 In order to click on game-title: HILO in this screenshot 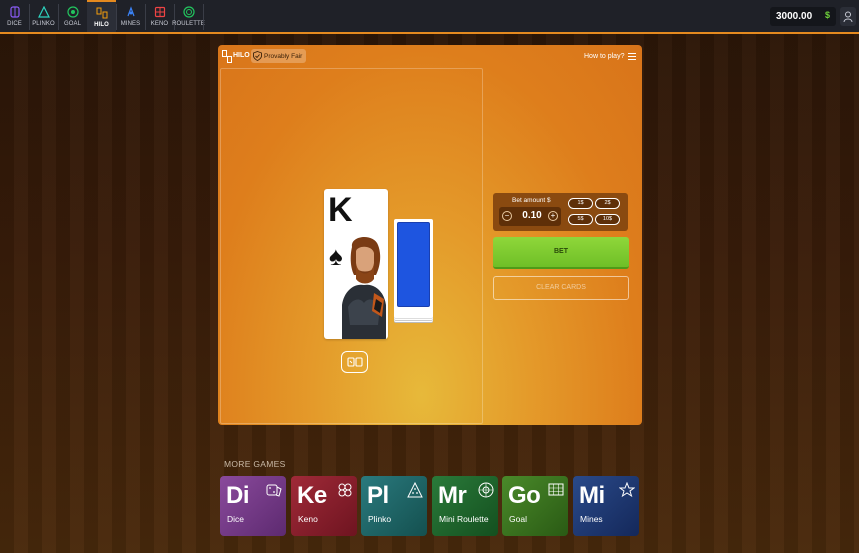, I will do `click(241, 55)`.